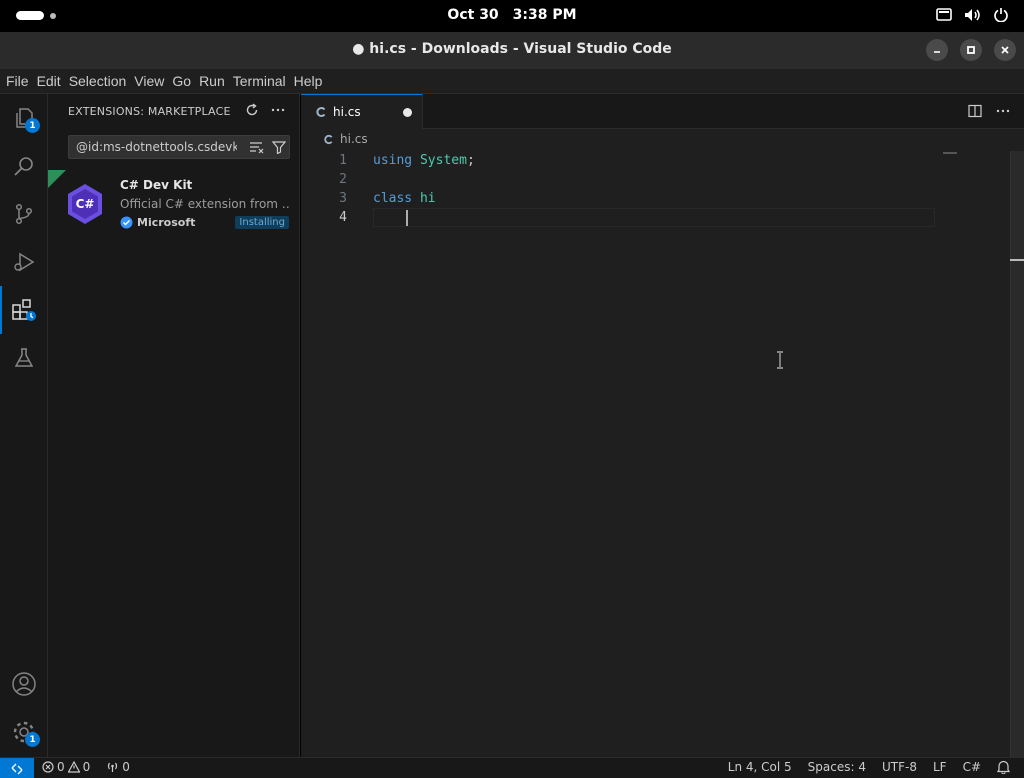 Image resolution: width=1024 pixels, height=778 pixels. Describe the element at coordinates (279, 147) in the screenshot. I see `filter-icon` at that location.